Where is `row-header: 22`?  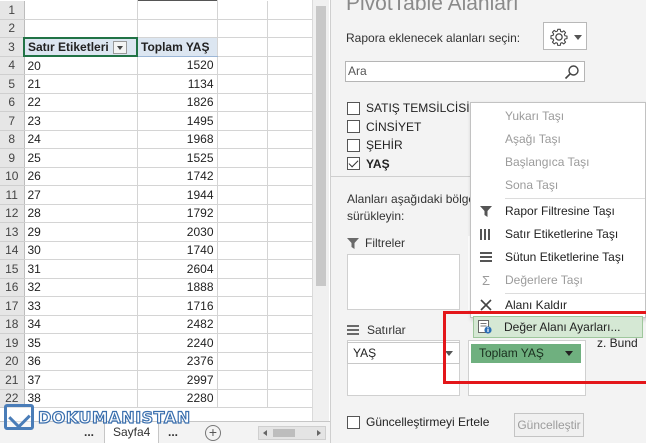
row-header: 22 is located at coordinates (12, 398).